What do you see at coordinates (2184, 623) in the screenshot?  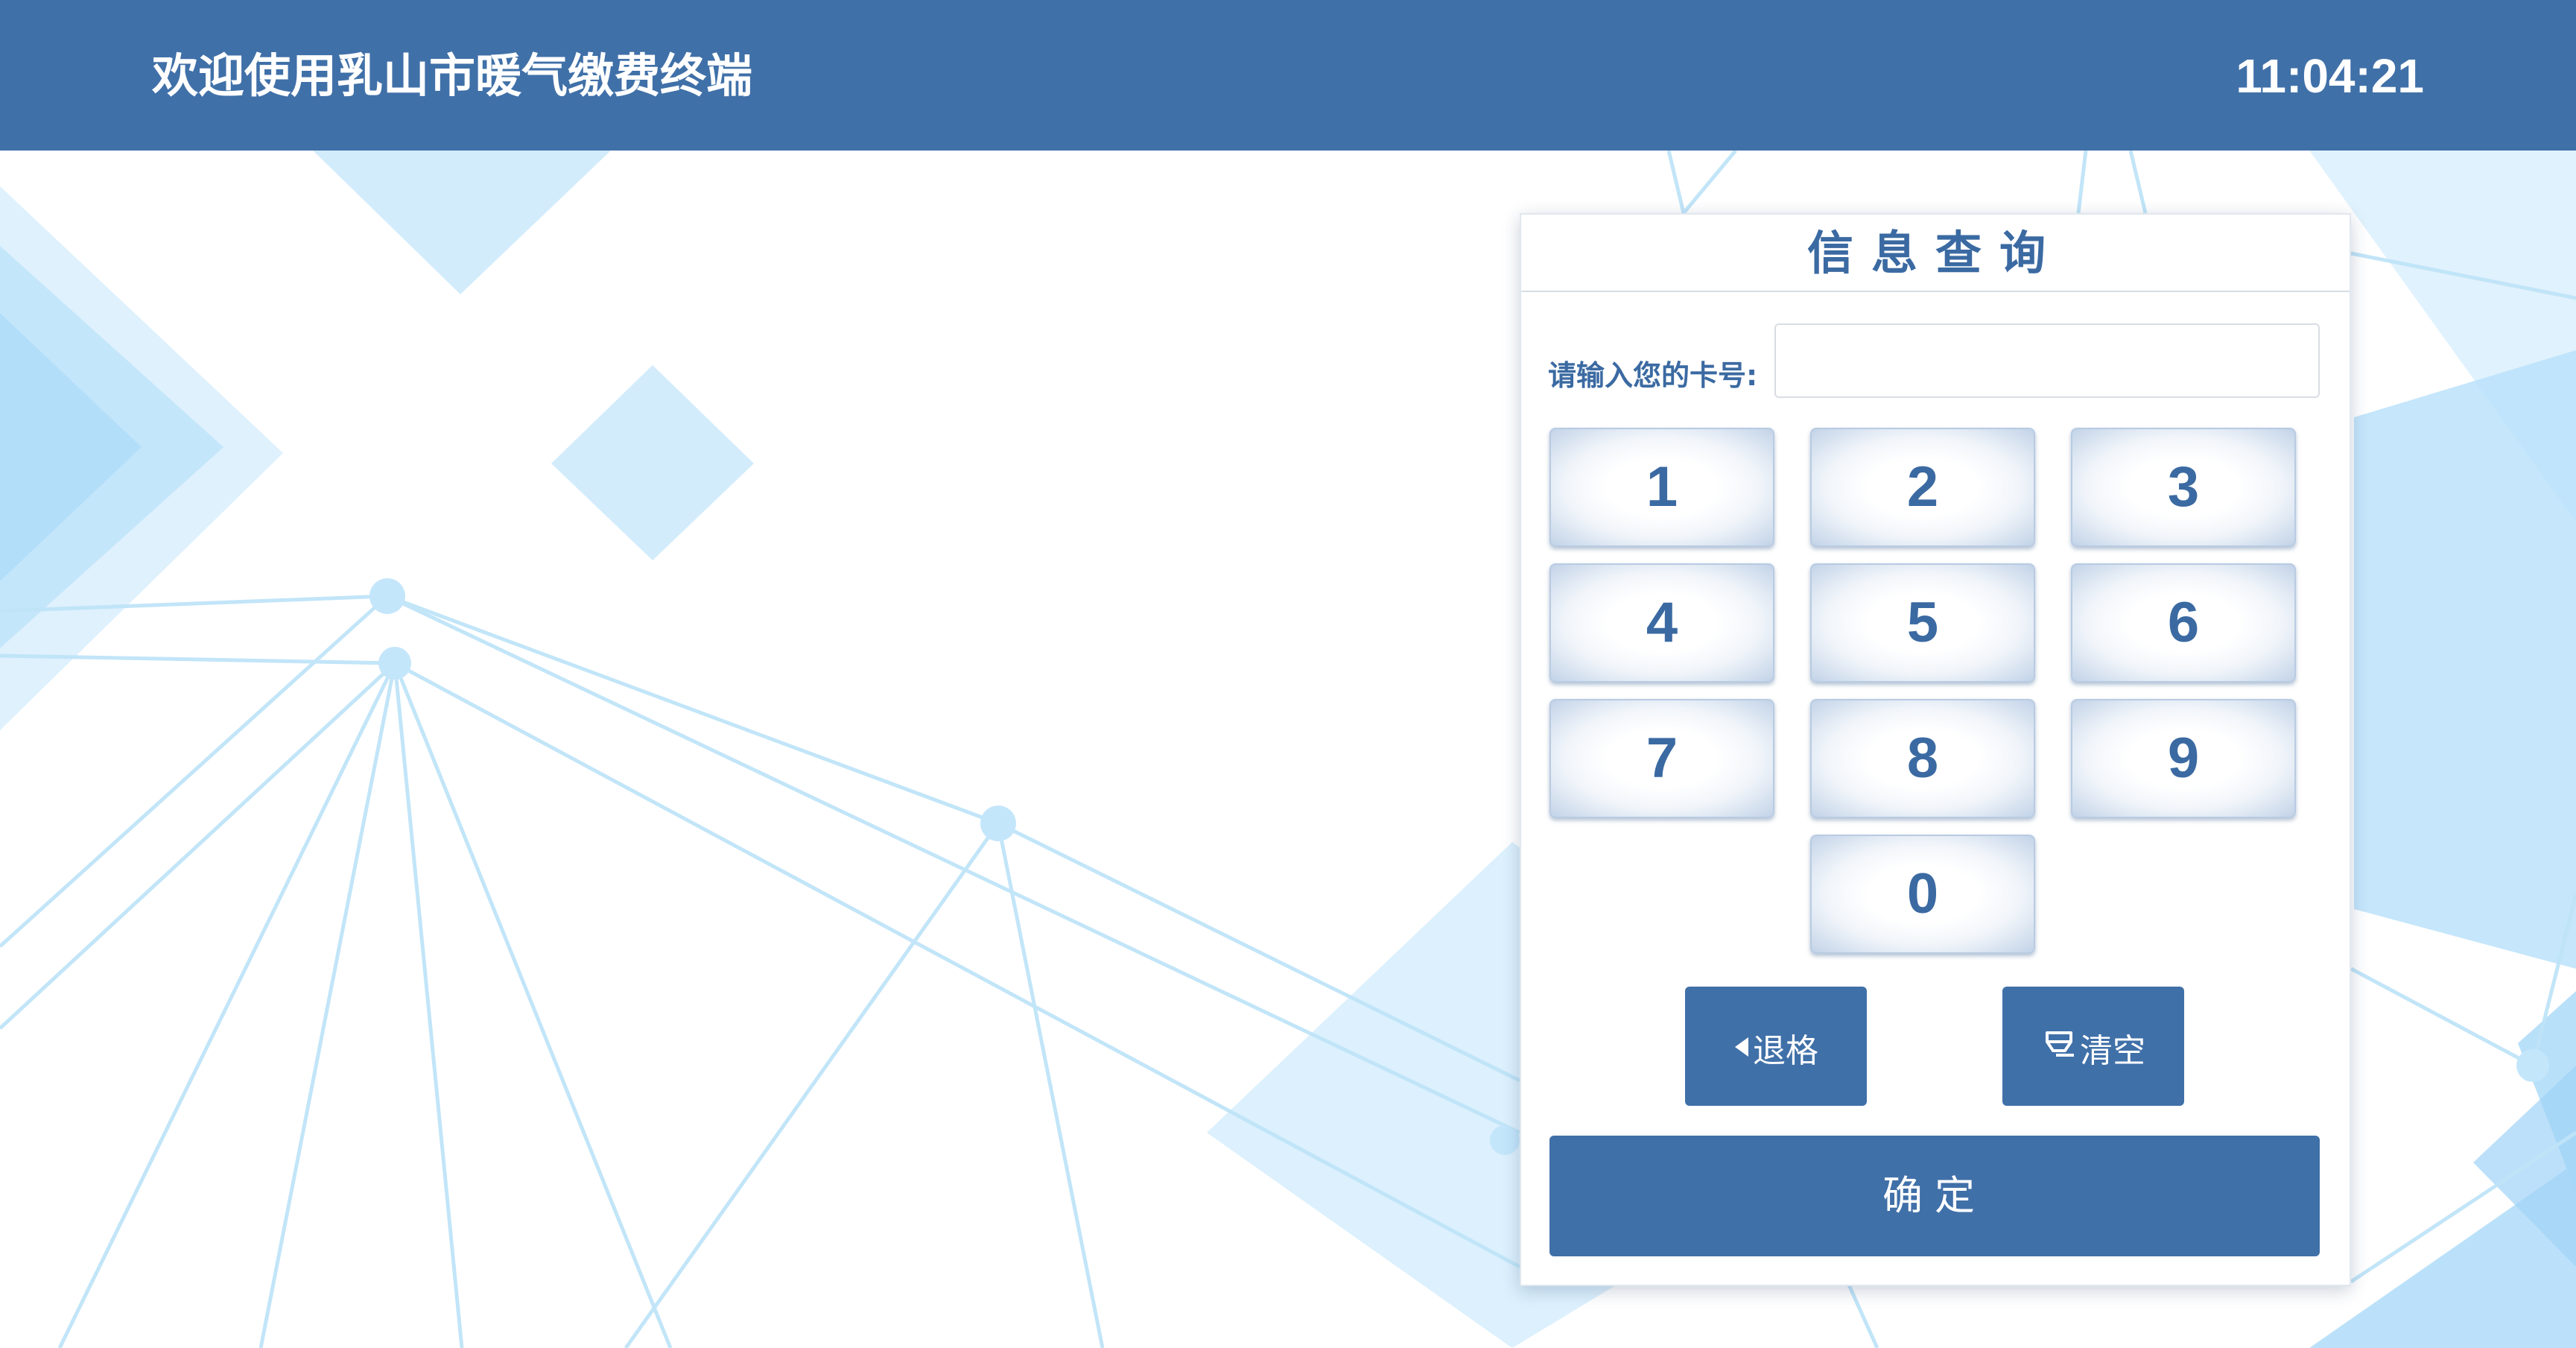 I see `key-6: 6` at bounding box center [2184, 623].